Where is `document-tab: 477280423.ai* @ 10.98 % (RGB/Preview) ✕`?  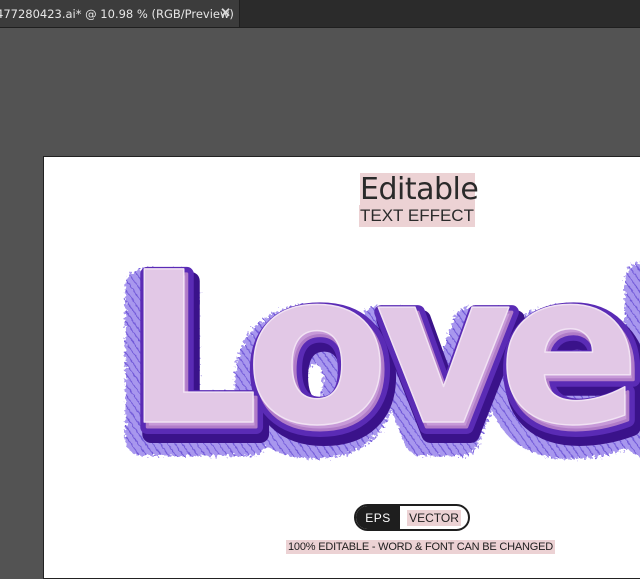
document-tab: 477280423.ai* @ 10.98 % (RGB/Preview) ✕ is located at coordinates (120, 13).